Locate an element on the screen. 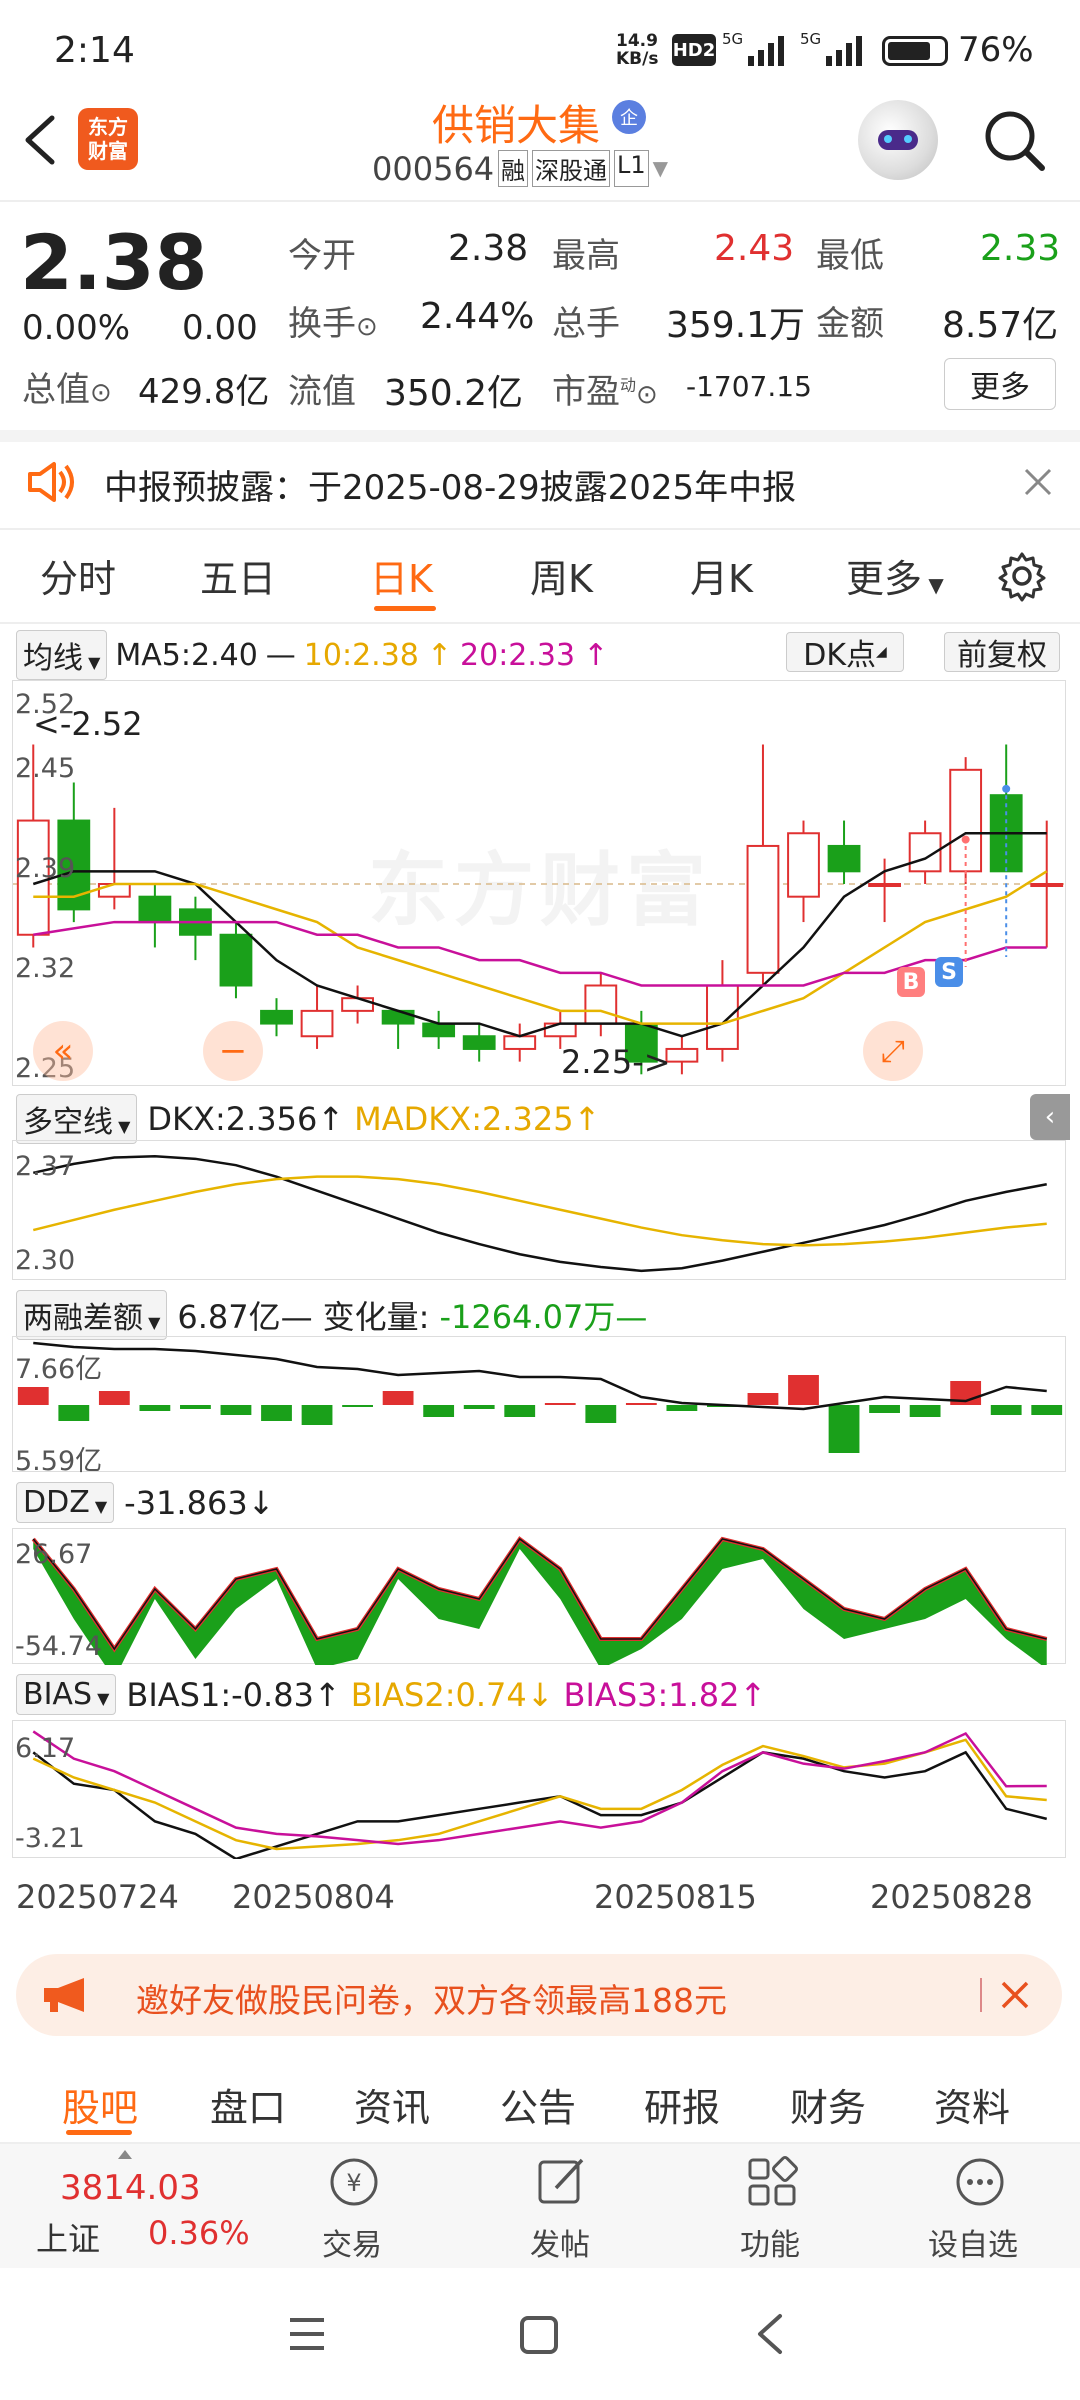 The image size is (1080, 2400). trade-button: ¥ 交易 is located at coordinates (354, 2208).